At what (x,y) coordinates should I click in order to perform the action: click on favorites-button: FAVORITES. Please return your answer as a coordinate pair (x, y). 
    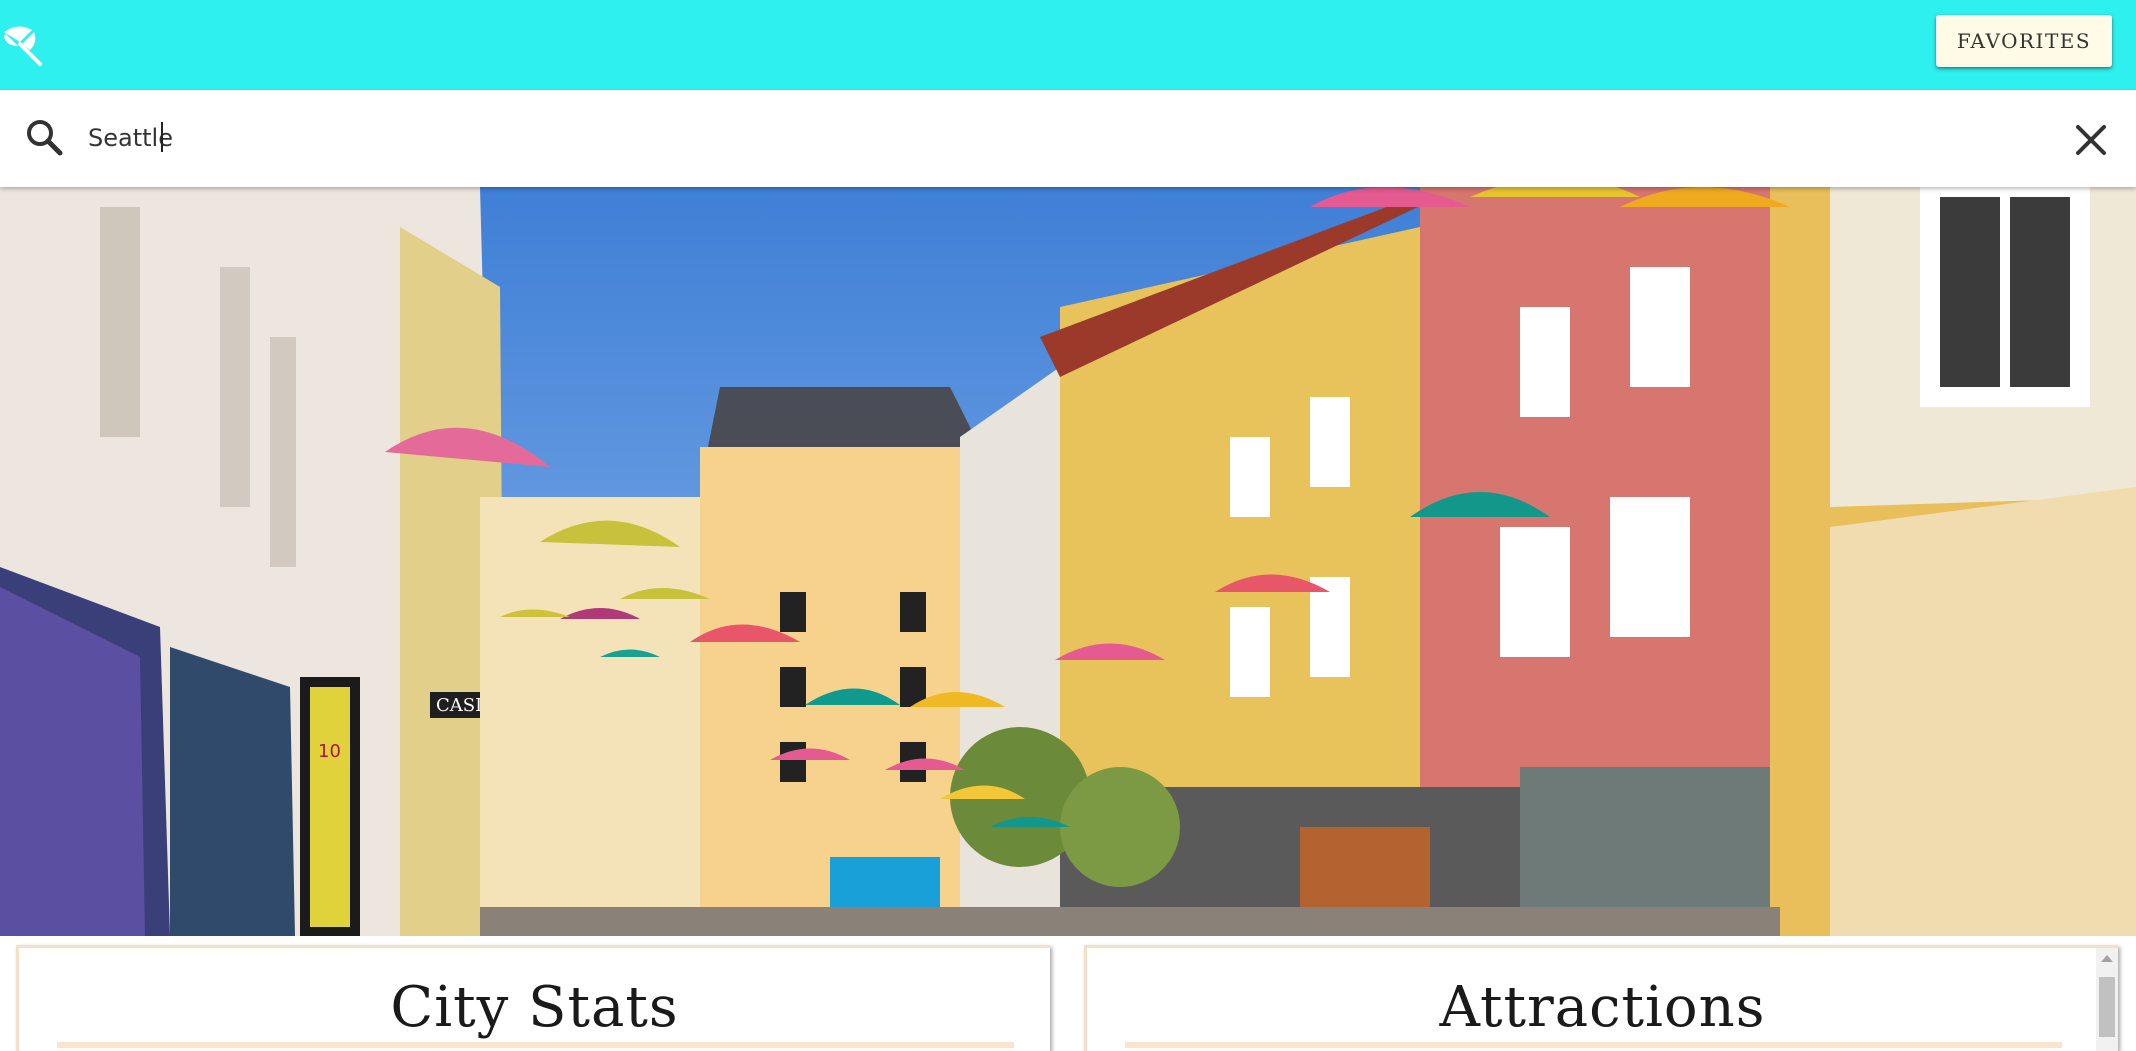
    Looking at the image, I should click on (2024, 41).